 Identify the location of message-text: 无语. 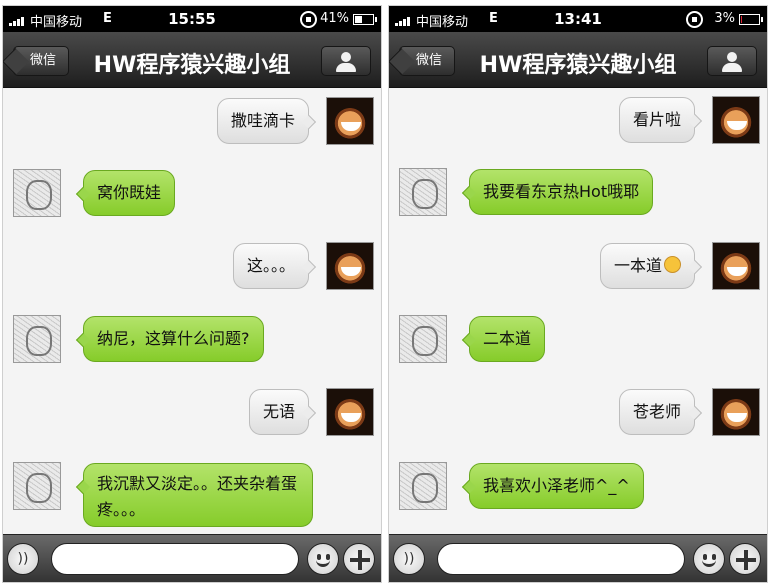
(278, 411).